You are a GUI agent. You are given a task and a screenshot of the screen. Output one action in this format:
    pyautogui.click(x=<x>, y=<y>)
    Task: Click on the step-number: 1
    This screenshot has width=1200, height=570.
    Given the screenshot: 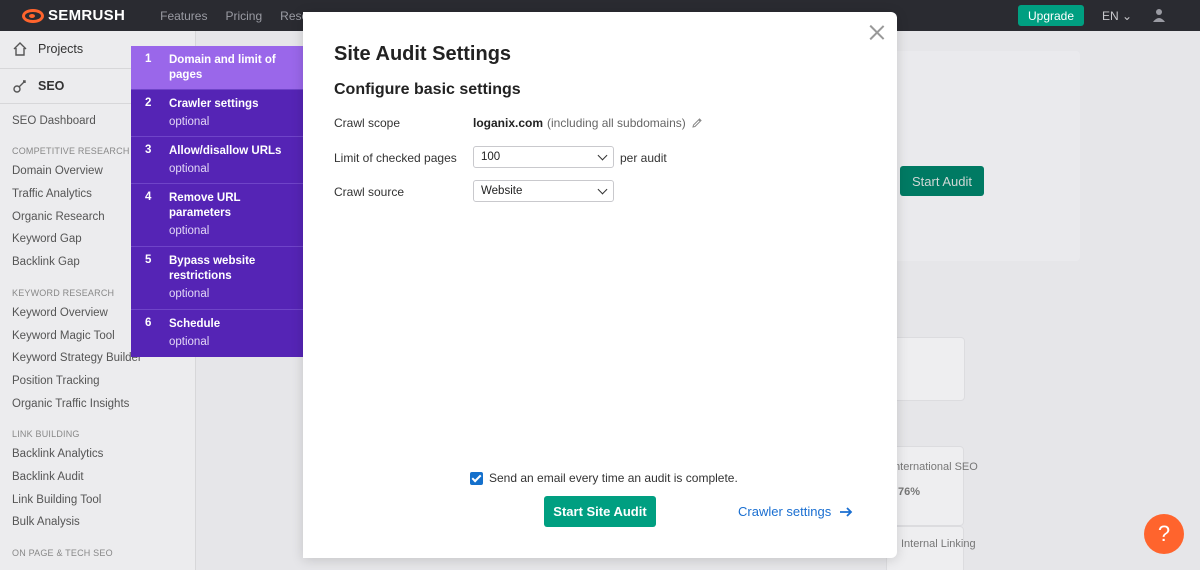 What is the action you would take?
    pyautogui.click(x=148, y=59)
    